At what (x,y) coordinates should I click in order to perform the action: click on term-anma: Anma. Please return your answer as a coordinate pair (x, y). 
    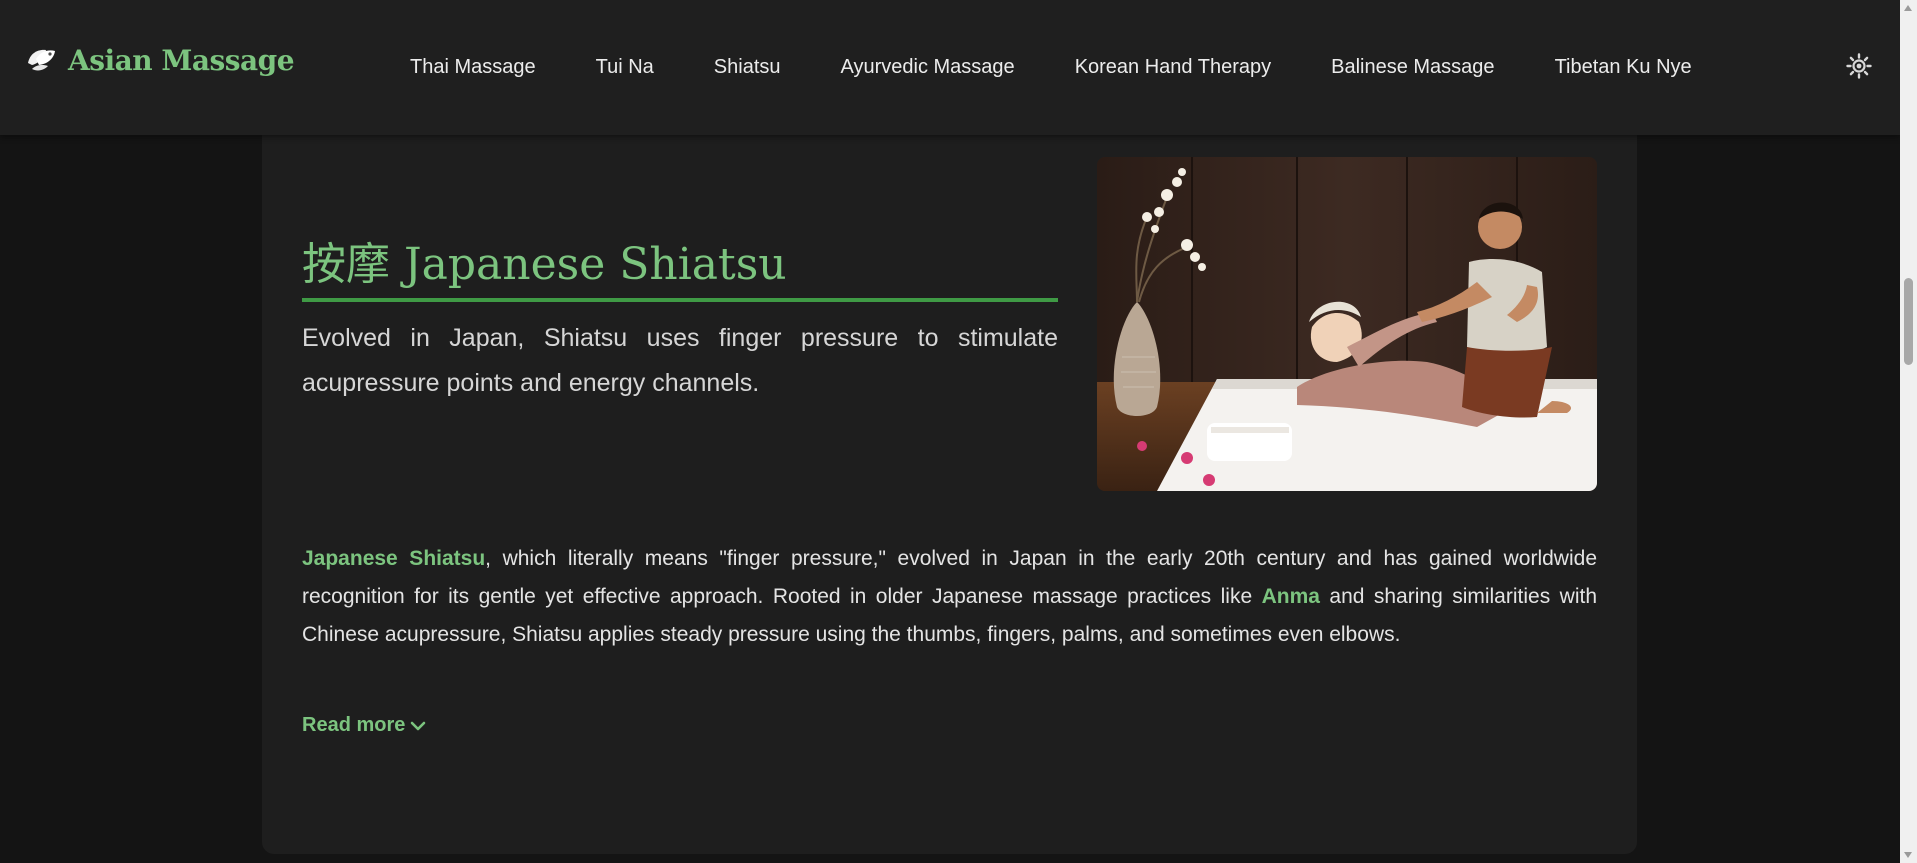
    Looking at the image, I should click on (1290, 596).